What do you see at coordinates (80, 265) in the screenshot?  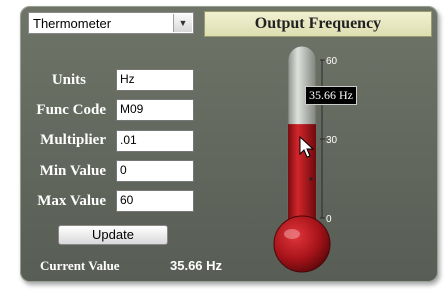 I see `current-value-label: Current Value` at bounding box center [80, 265].